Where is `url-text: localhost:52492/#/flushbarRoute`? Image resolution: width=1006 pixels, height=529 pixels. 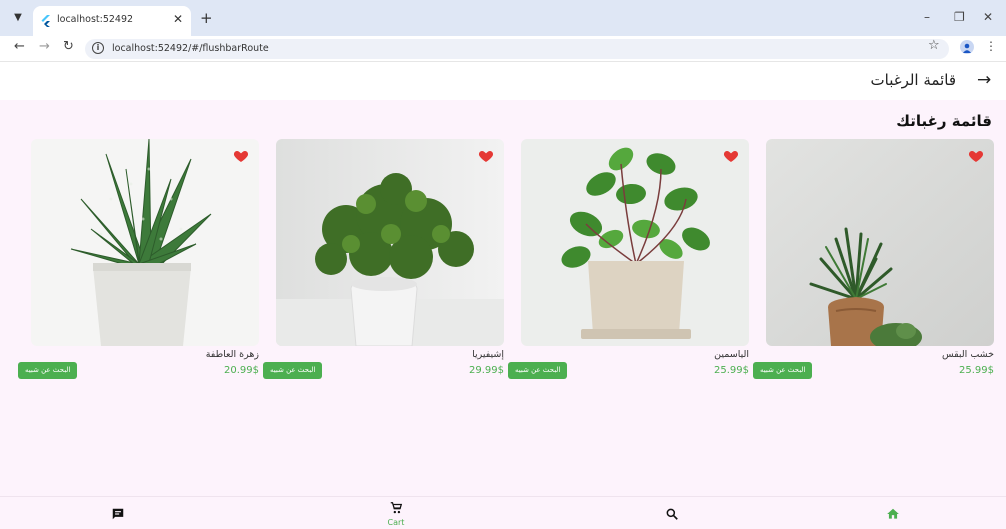
url-text: localhost:52492/#/flushbarRoute is located at coordinates (190, 48).